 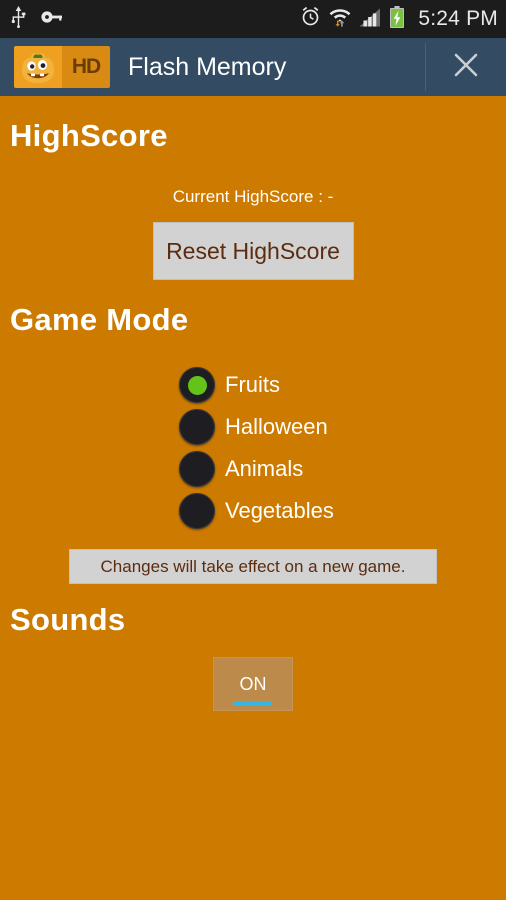 What do you see at coordinates (252, 384) in the screenshot?
I see `radio-label-fruits: Fruits` at bounding box center [252, 384].